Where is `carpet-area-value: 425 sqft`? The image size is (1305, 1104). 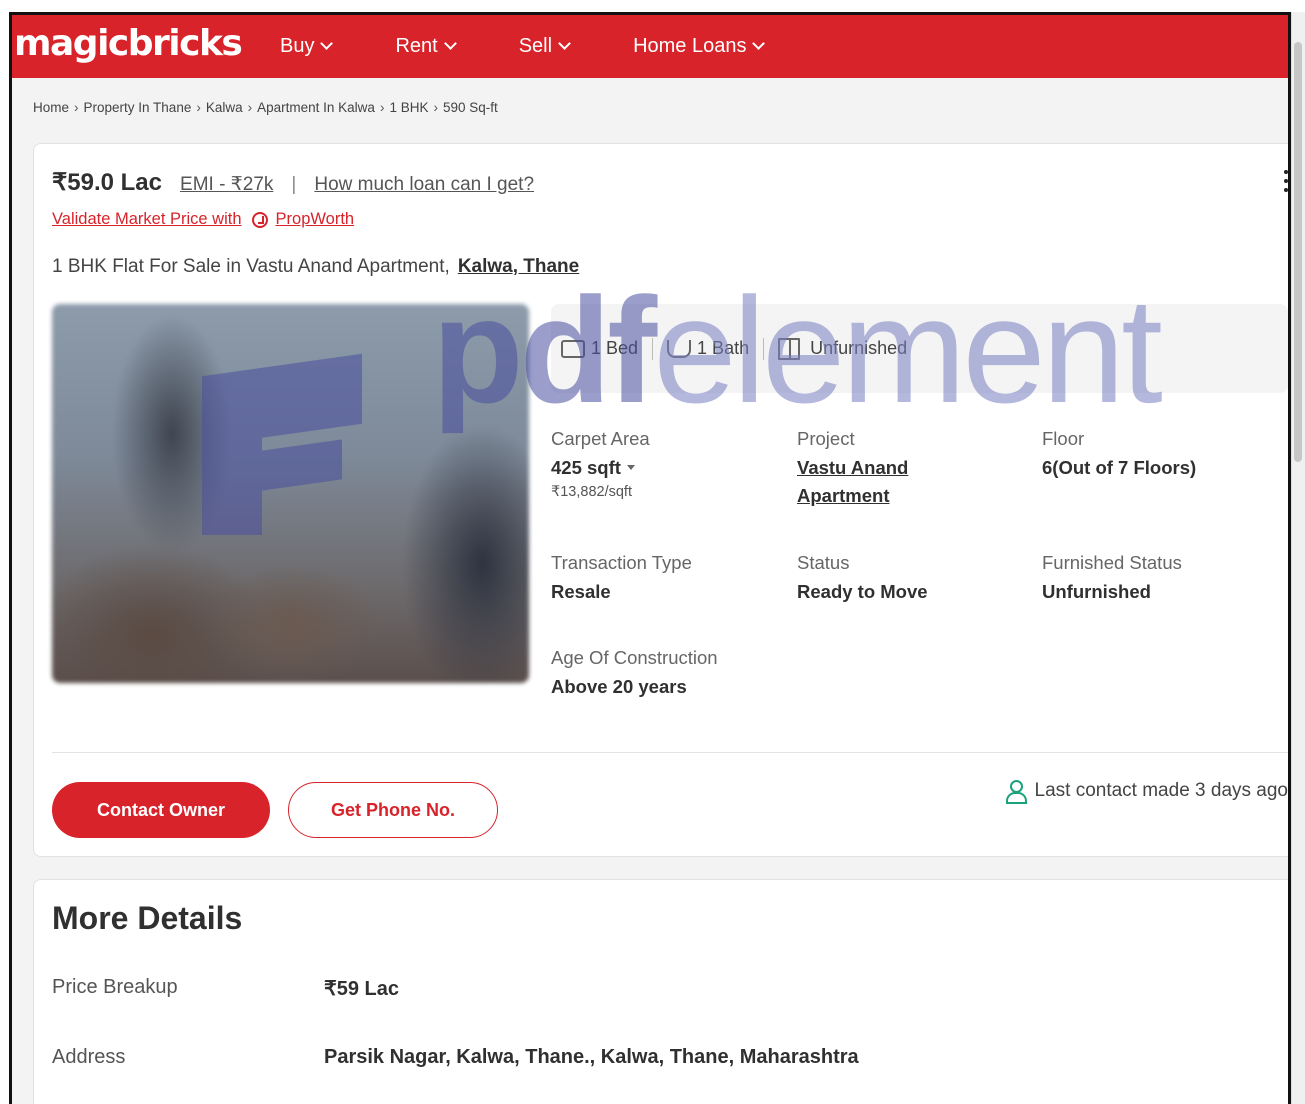
carpet-area-value: 425 sqft is located at coordinates (600, 468).